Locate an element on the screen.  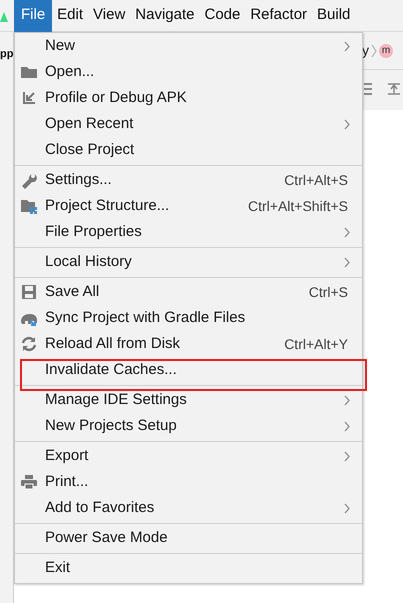
menu-bar-item: Navigate is located at coordinates (165, 16).